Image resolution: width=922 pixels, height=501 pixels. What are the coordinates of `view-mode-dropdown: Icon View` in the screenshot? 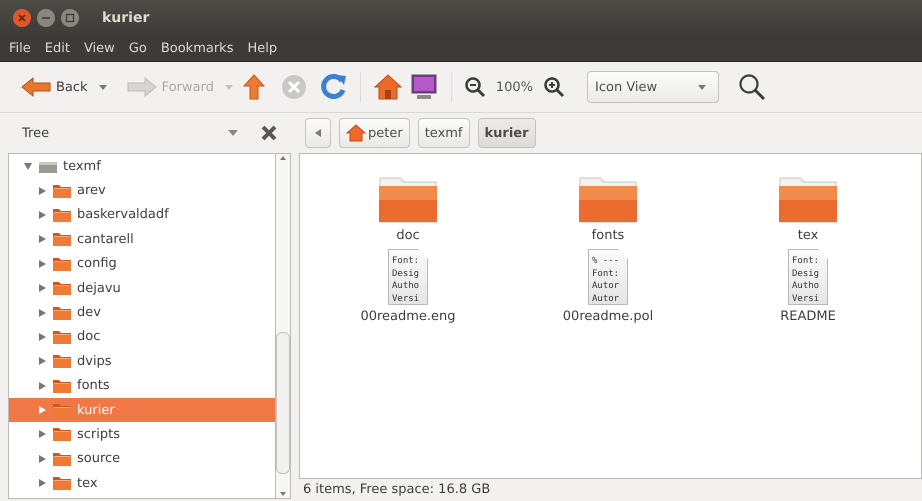 It's located at (653, 87).